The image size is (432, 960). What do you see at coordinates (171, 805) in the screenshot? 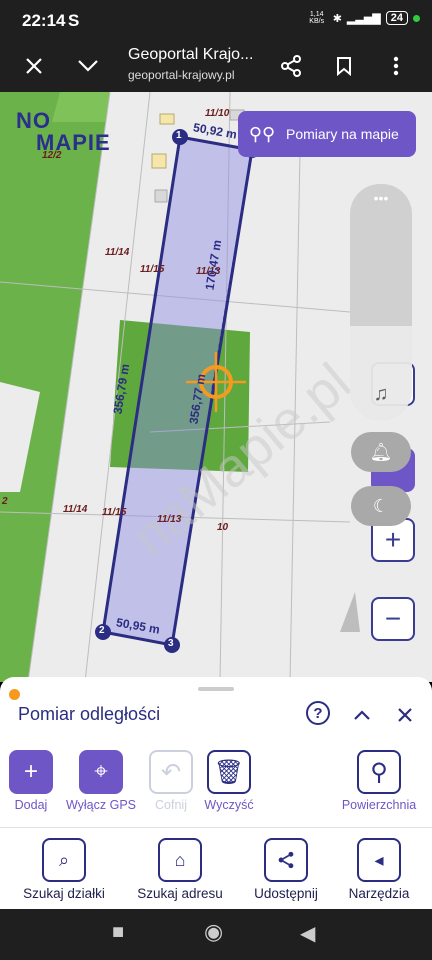
I see `undo-label: Cofnij` at bounding box center [171, 805].